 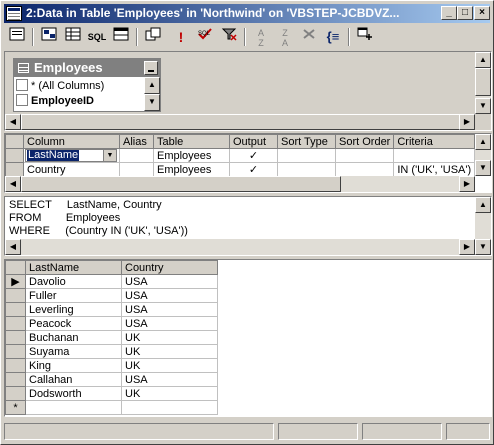 What do you see at coordinates (285, 37) in the screenshot?
I see `sort-descending-icon: ZA` at bounding box center [285, 37].